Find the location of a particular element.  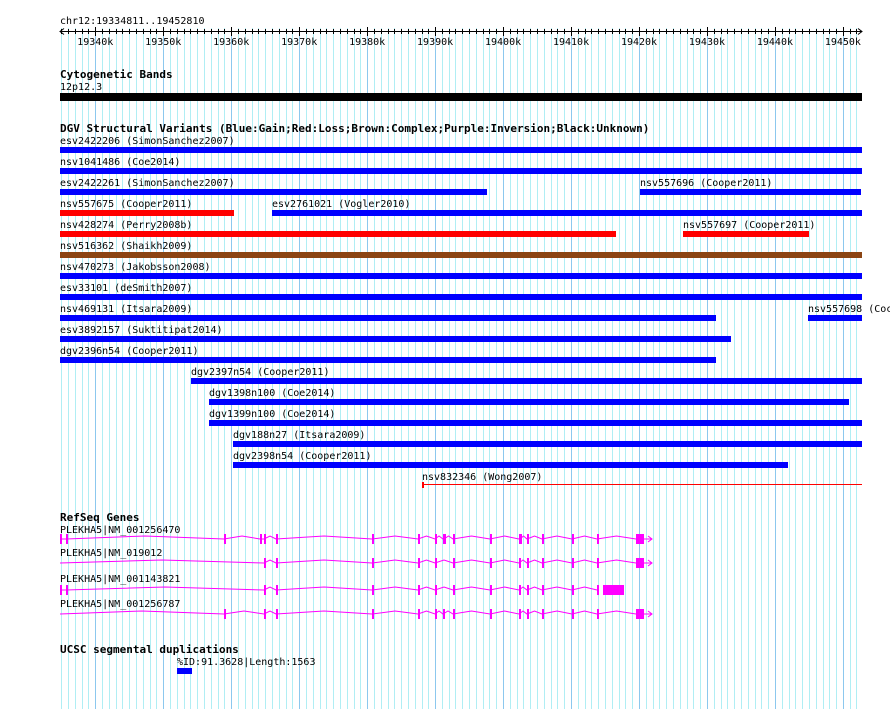

gene-label: PLEKHA5|NM_001256787 is located at coordinates (120, 604).